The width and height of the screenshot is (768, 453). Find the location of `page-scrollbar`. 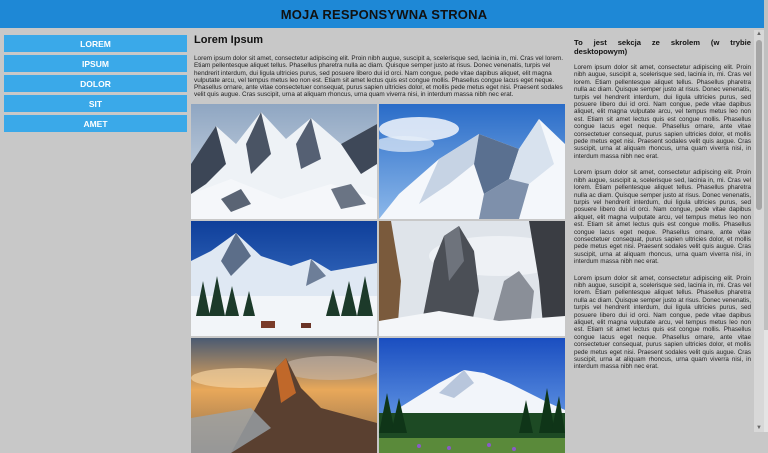

page-scrollbar is located at coordinates (766, 216).